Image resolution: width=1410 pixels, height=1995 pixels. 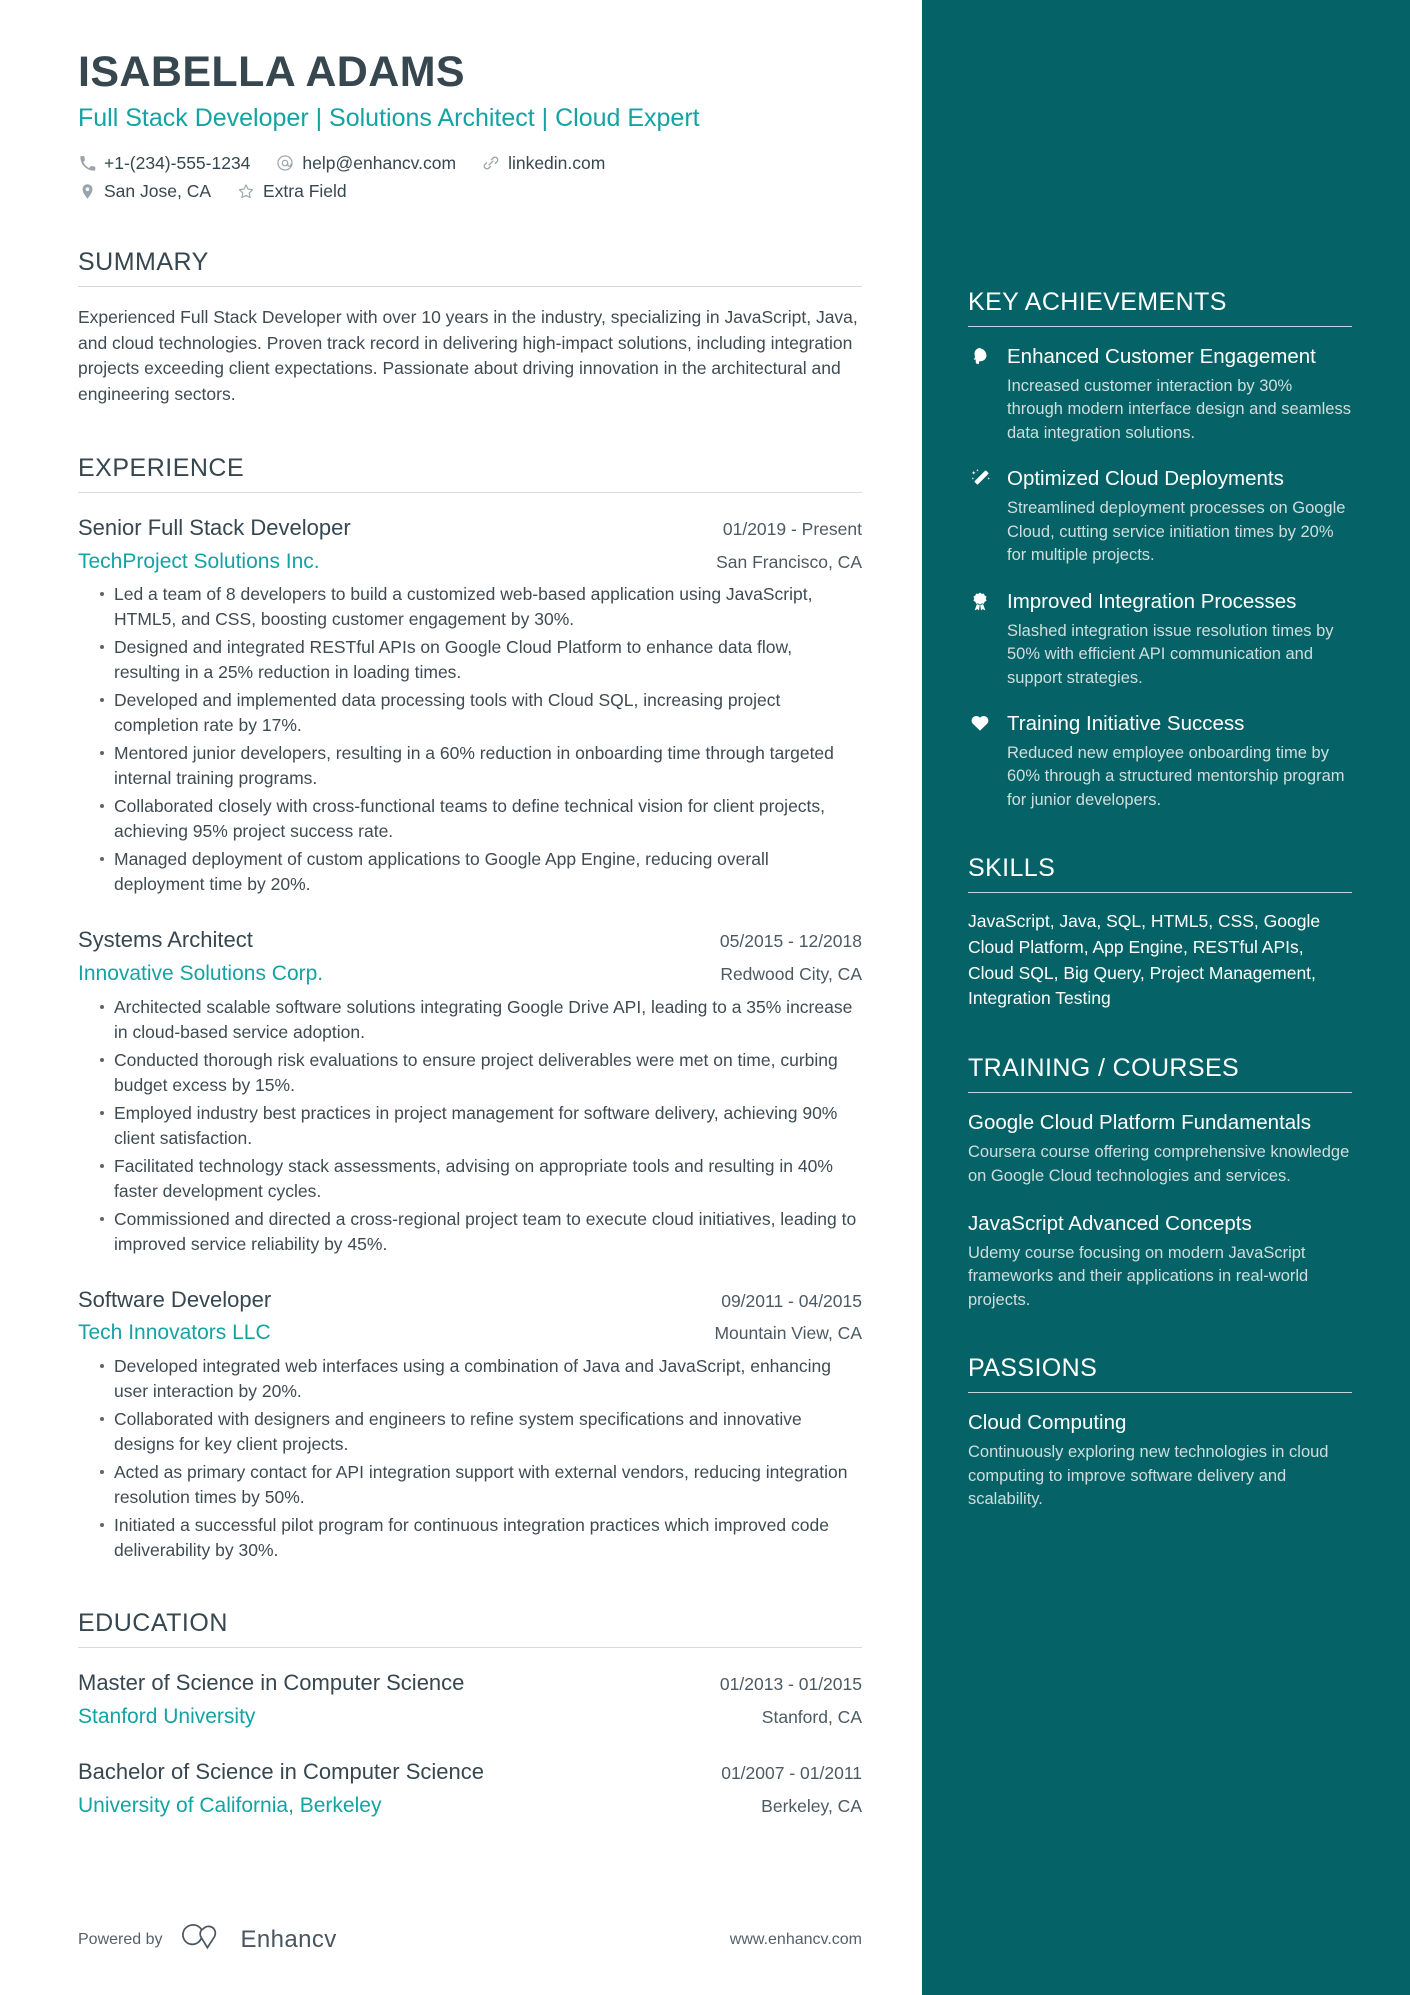 What do you see at coordinates (980, 516) in the screenshot?
I see `magic-wand-icon` at bounding box center [980, 516].